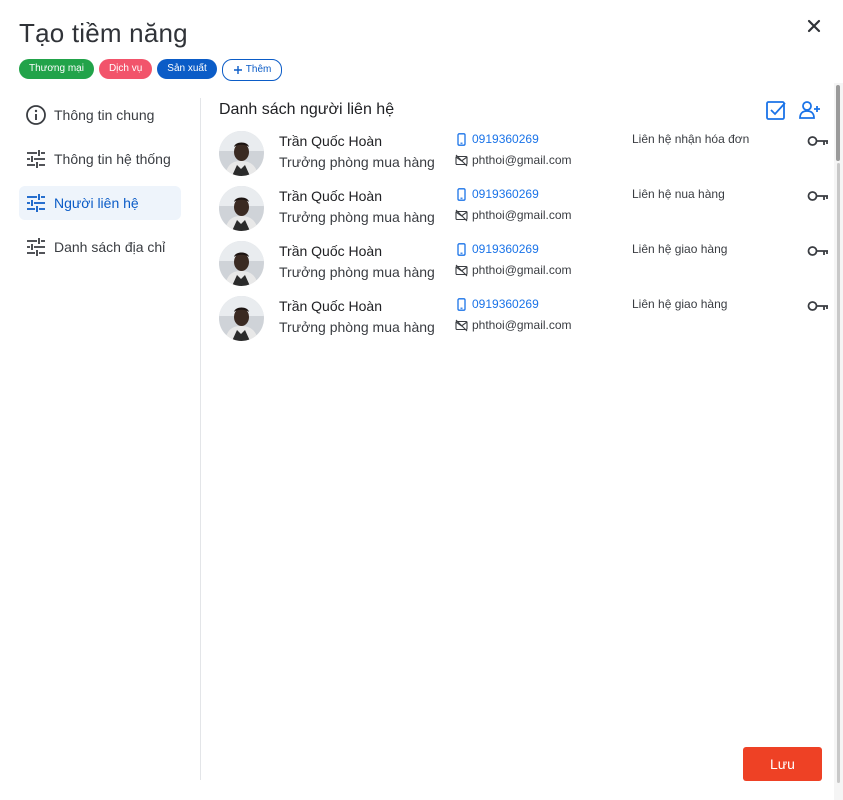 Image resolution: width=843 pixels, height=800 pixels. I want to click on sidebar-item-address-list: Danh sách địa chỉ, so click(100, 247).